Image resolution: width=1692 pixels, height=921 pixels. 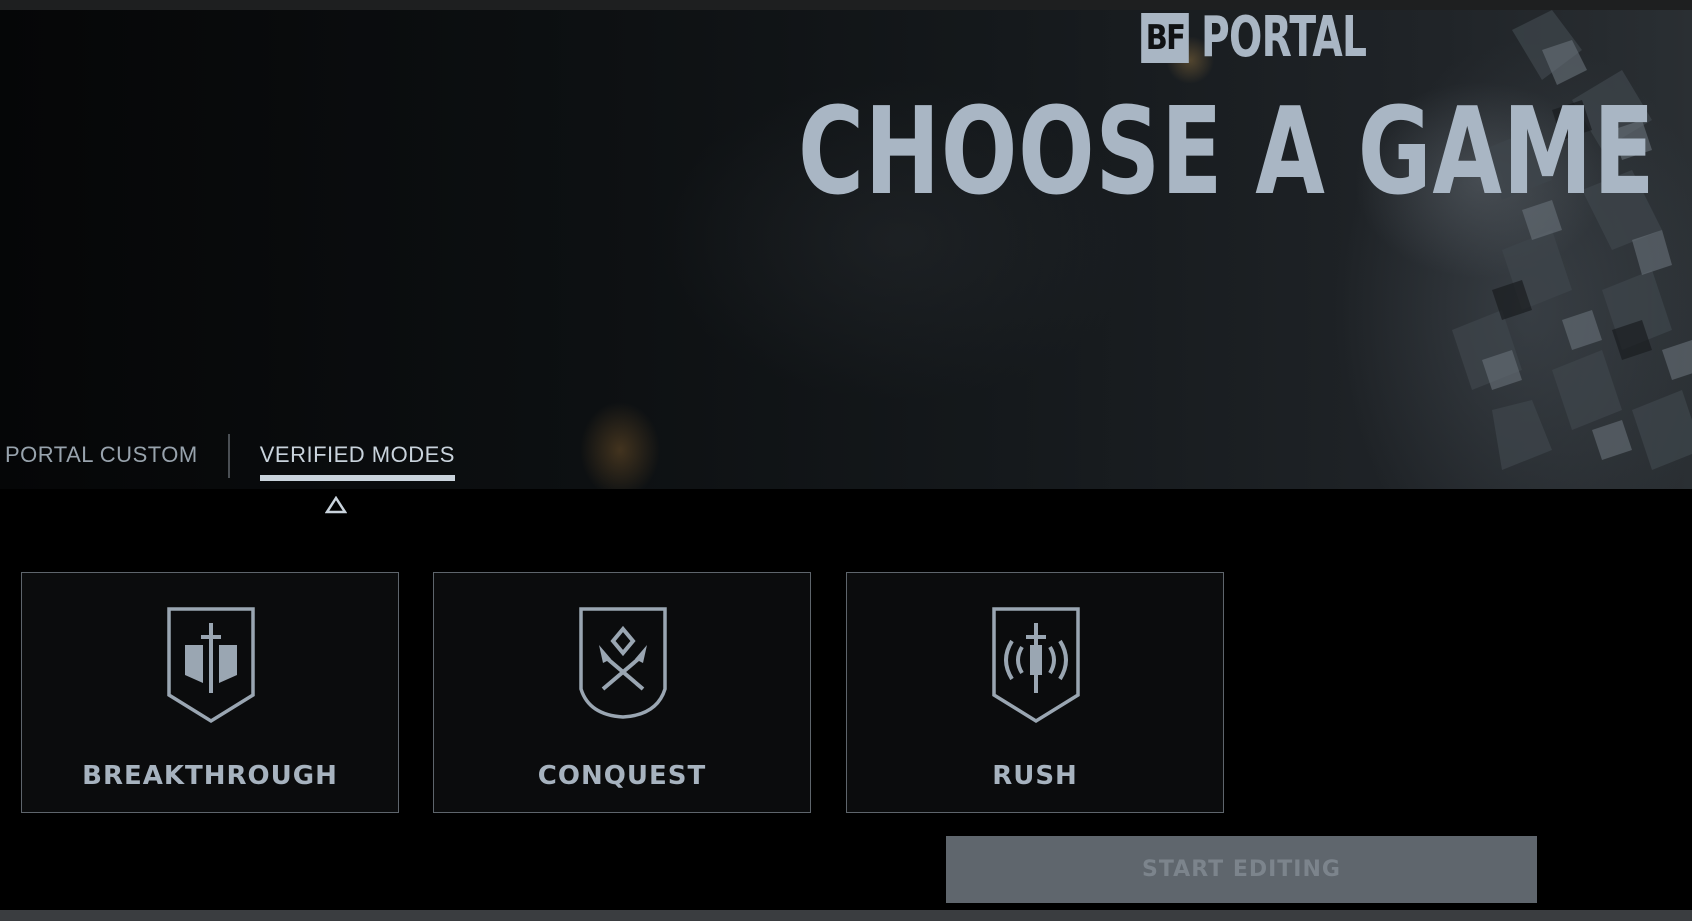 I want to click on mode-label-conquest: CONQUEST, so click(x=622, y=776).